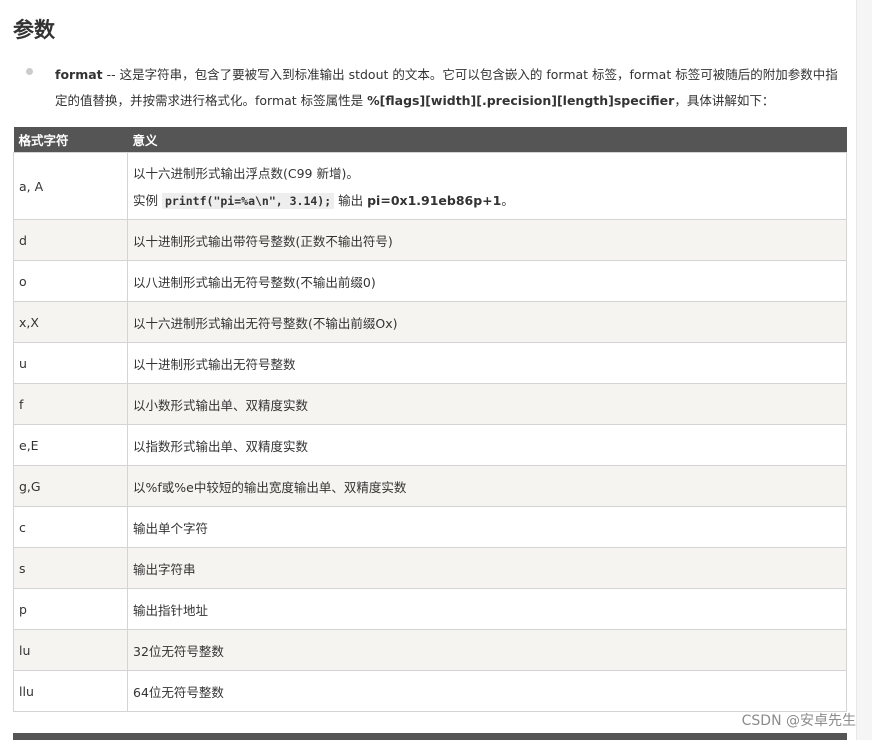 This screenshot has width=872, height=740. What do you see at coordinates (246, 173) in the screenshot?
I see `meaning-line-1: 以十六进制形式输出浮点数(C99 新增)。` at bounding box center [246, 173].